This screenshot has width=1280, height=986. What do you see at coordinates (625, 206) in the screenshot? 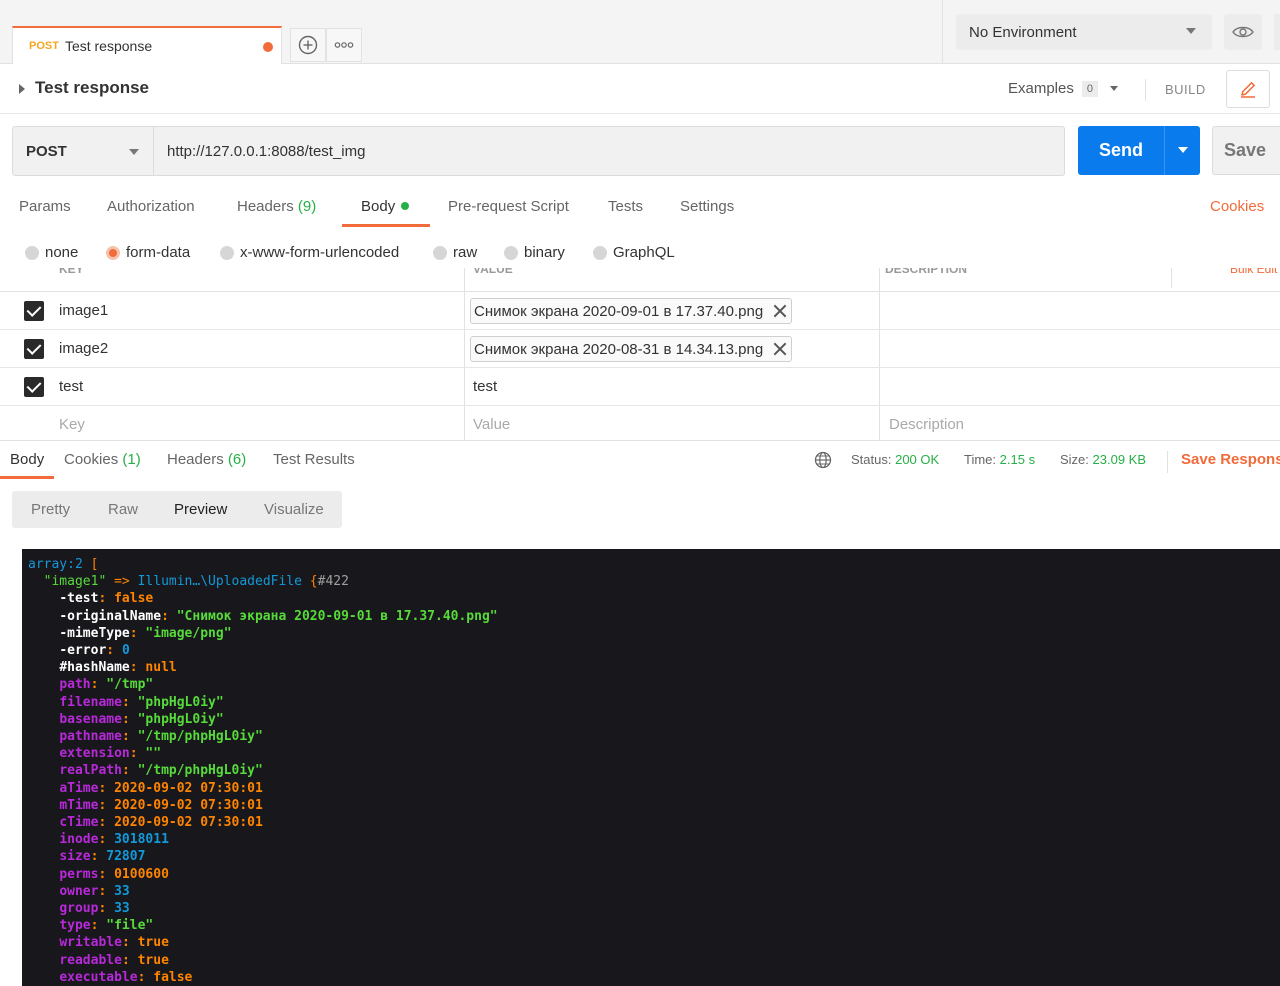
I see `tab-tests: Tests` at bounding box center [625, 206].